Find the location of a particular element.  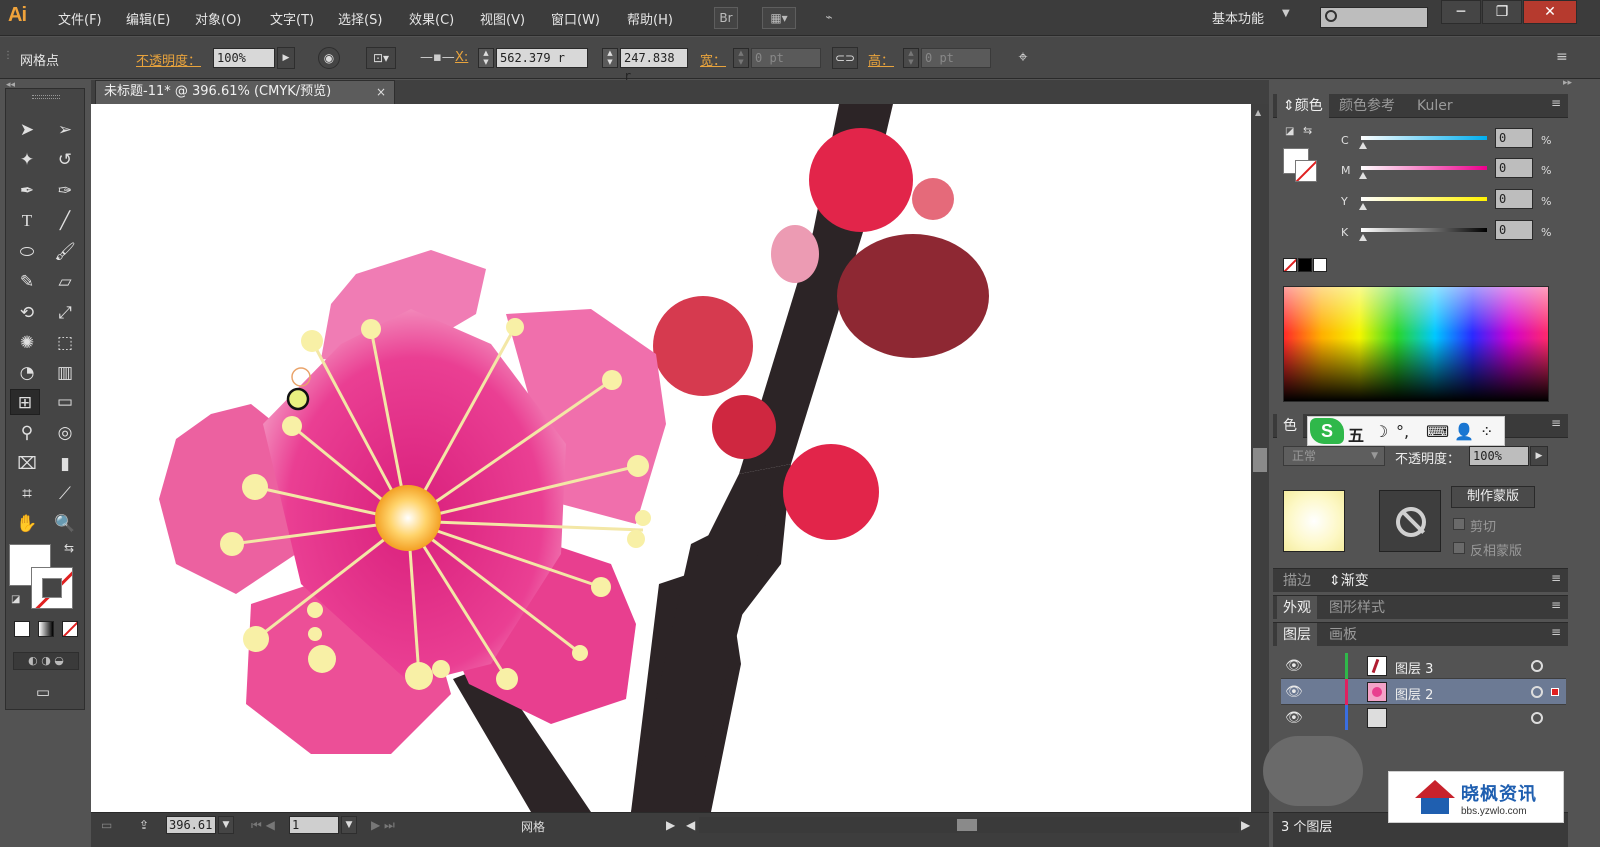

white-swatch is located at coordinates (1320, 265).